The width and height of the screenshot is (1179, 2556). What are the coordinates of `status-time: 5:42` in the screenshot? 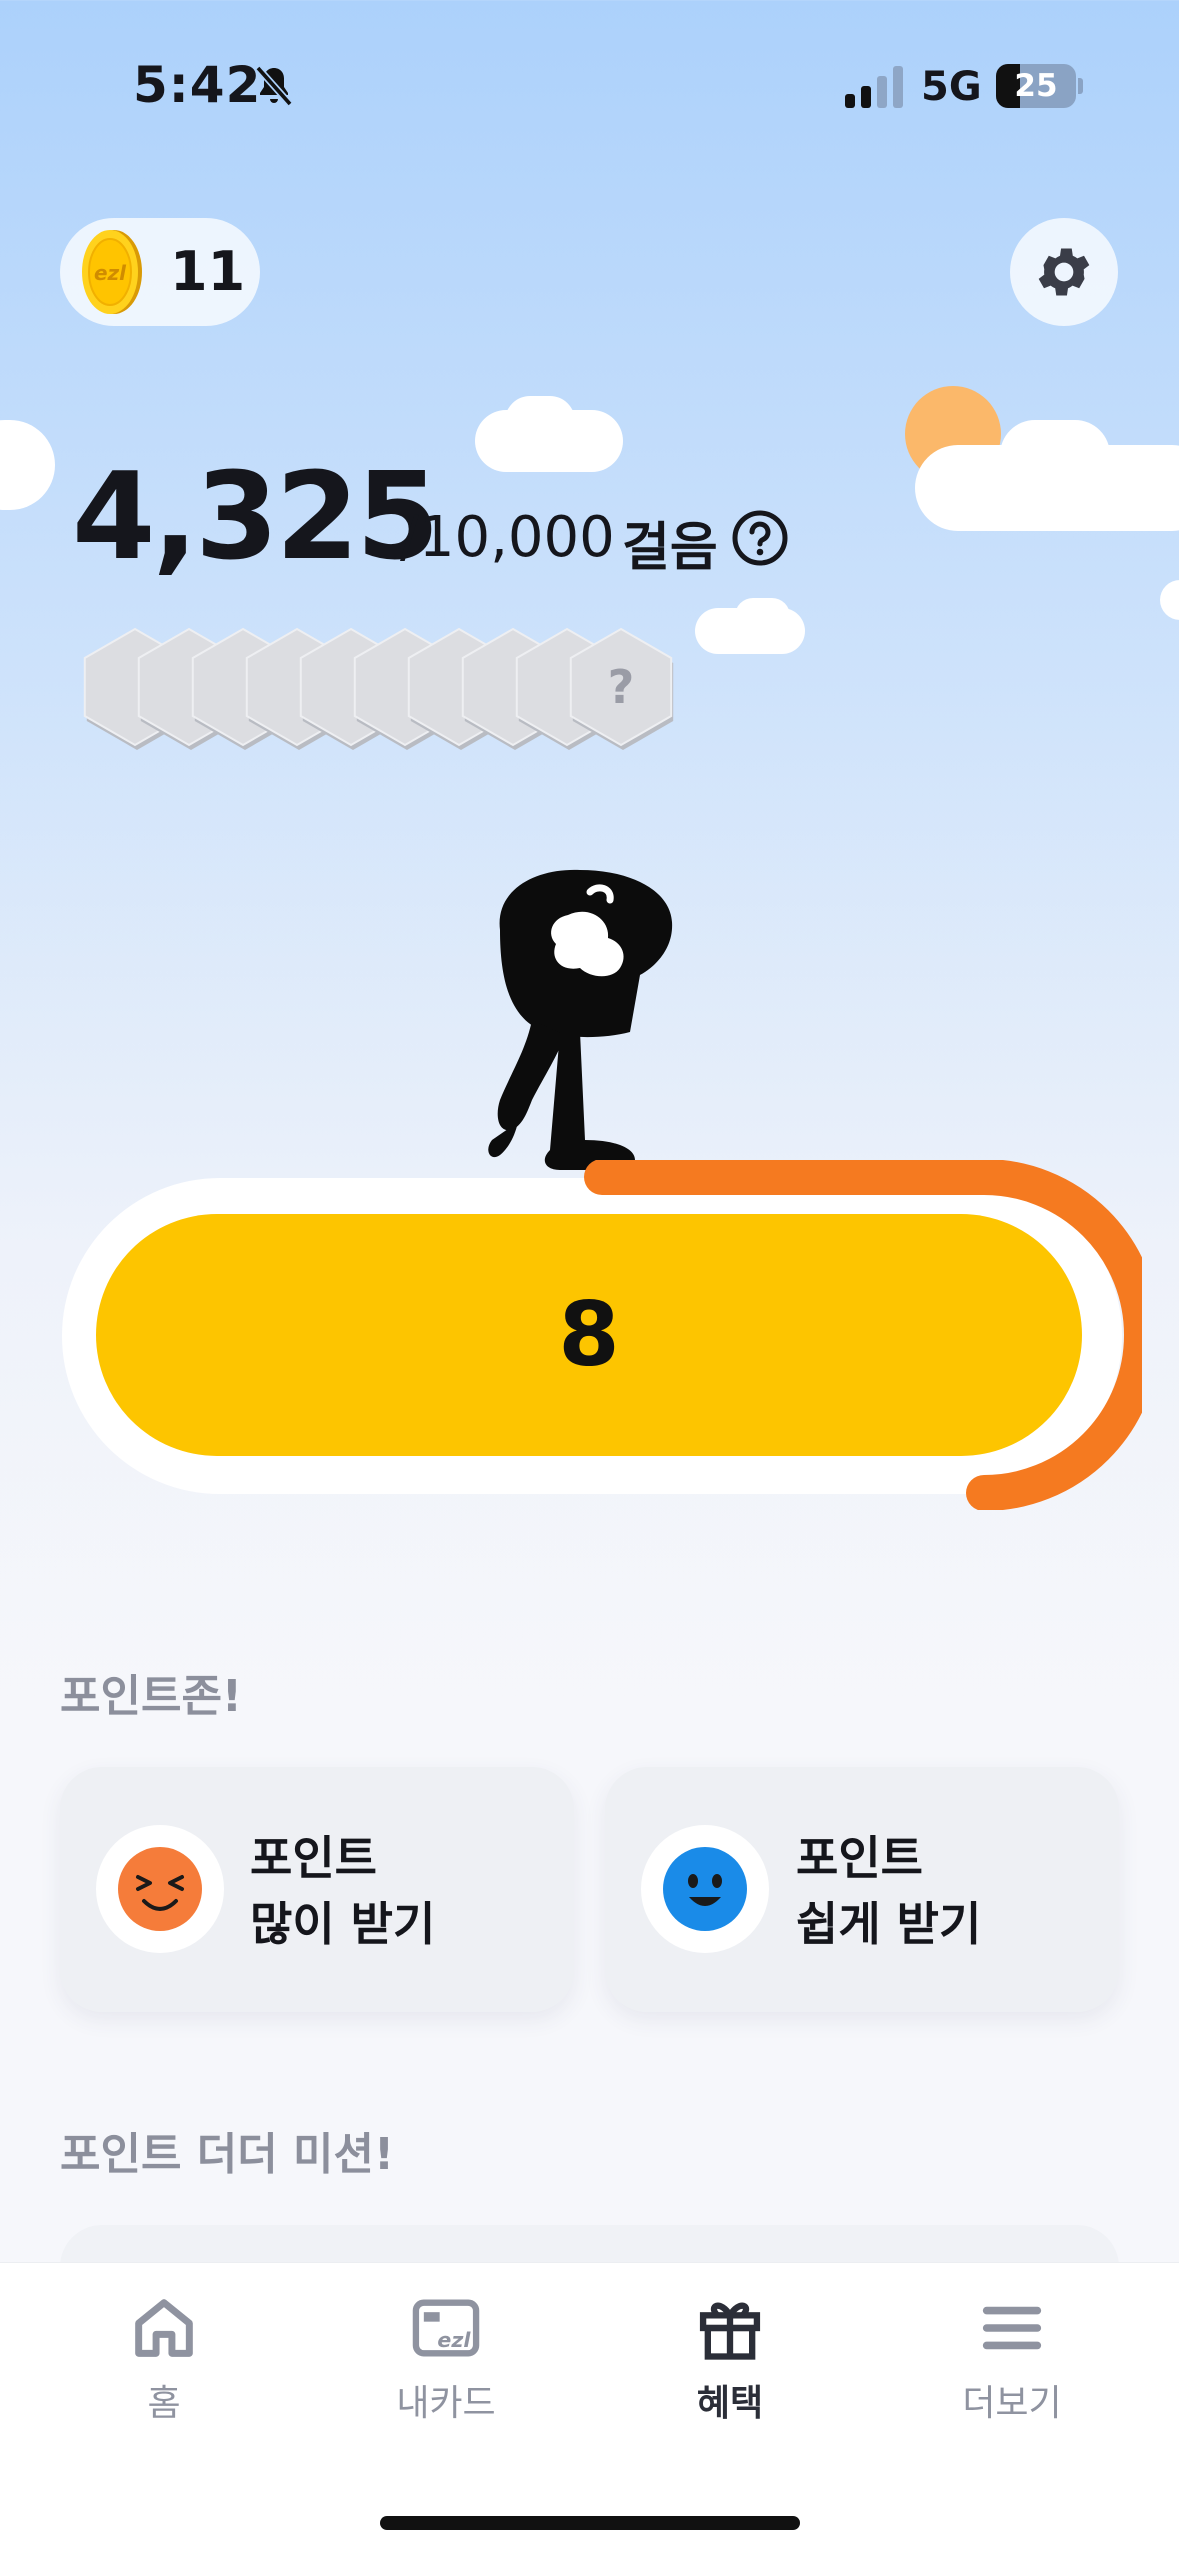 It's located at (197, 85).